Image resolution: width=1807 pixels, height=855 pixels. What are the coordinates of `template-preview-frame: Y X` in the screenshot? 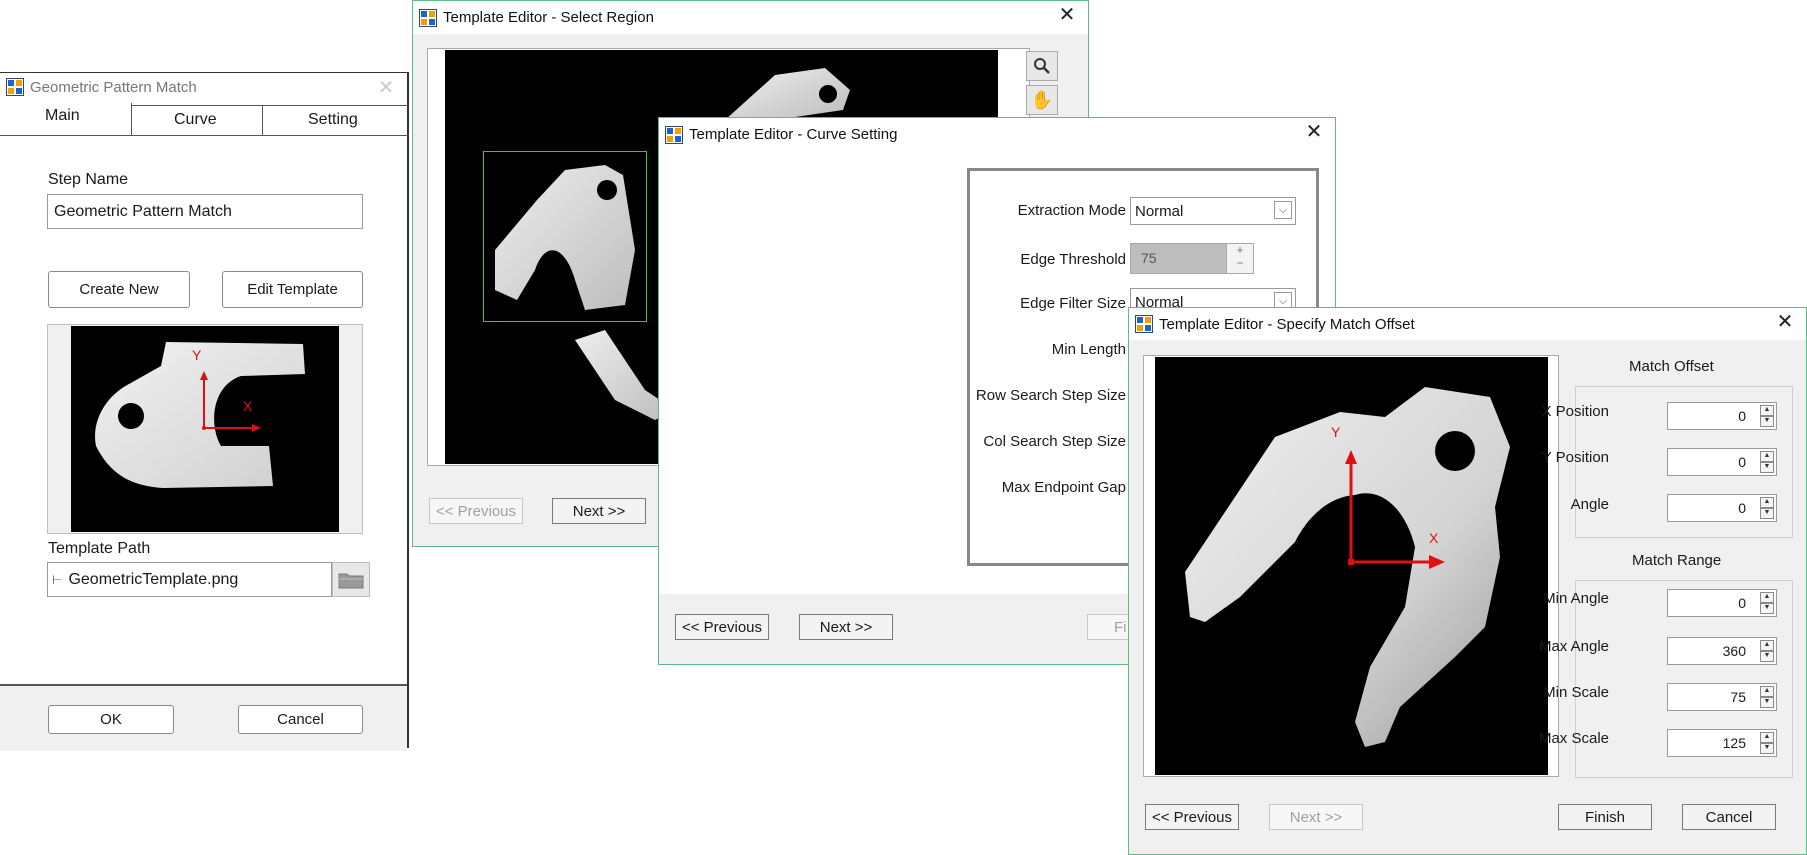 It's located at (205, 429).